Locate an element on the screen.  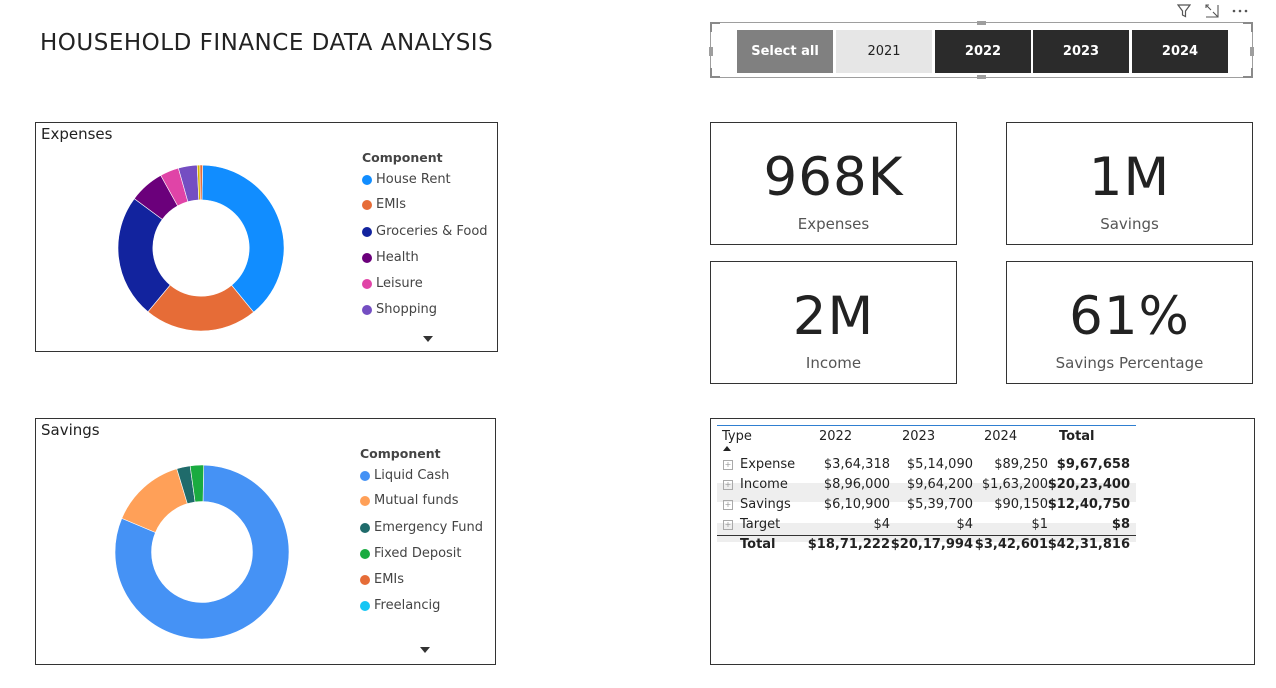
legend-item: Health is located at coordinates (390, 257).